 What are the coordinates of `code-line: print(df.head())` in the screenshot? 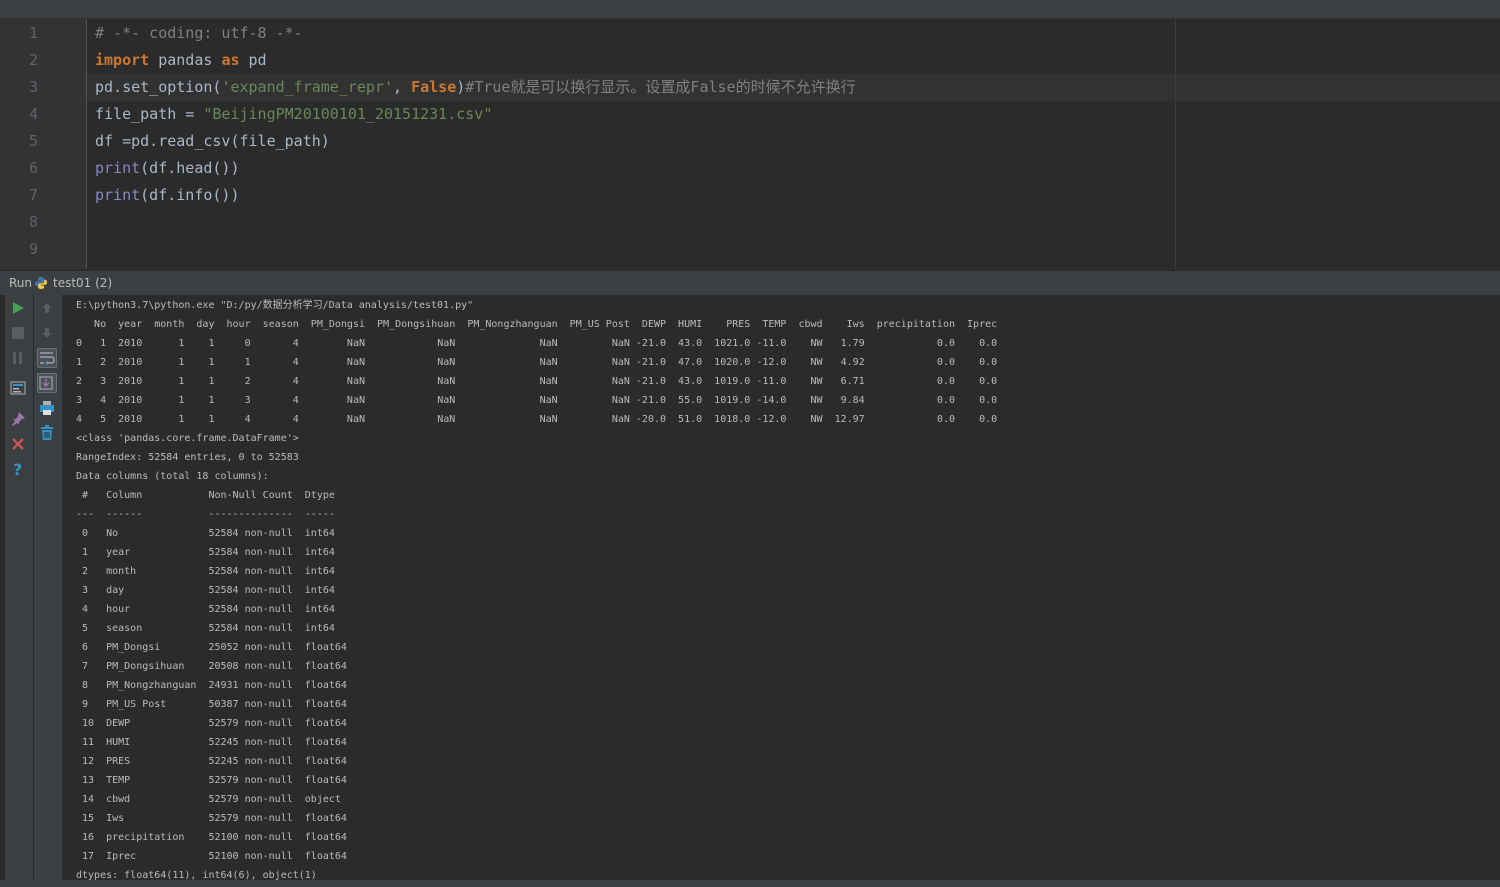 It's located at (167, 168).